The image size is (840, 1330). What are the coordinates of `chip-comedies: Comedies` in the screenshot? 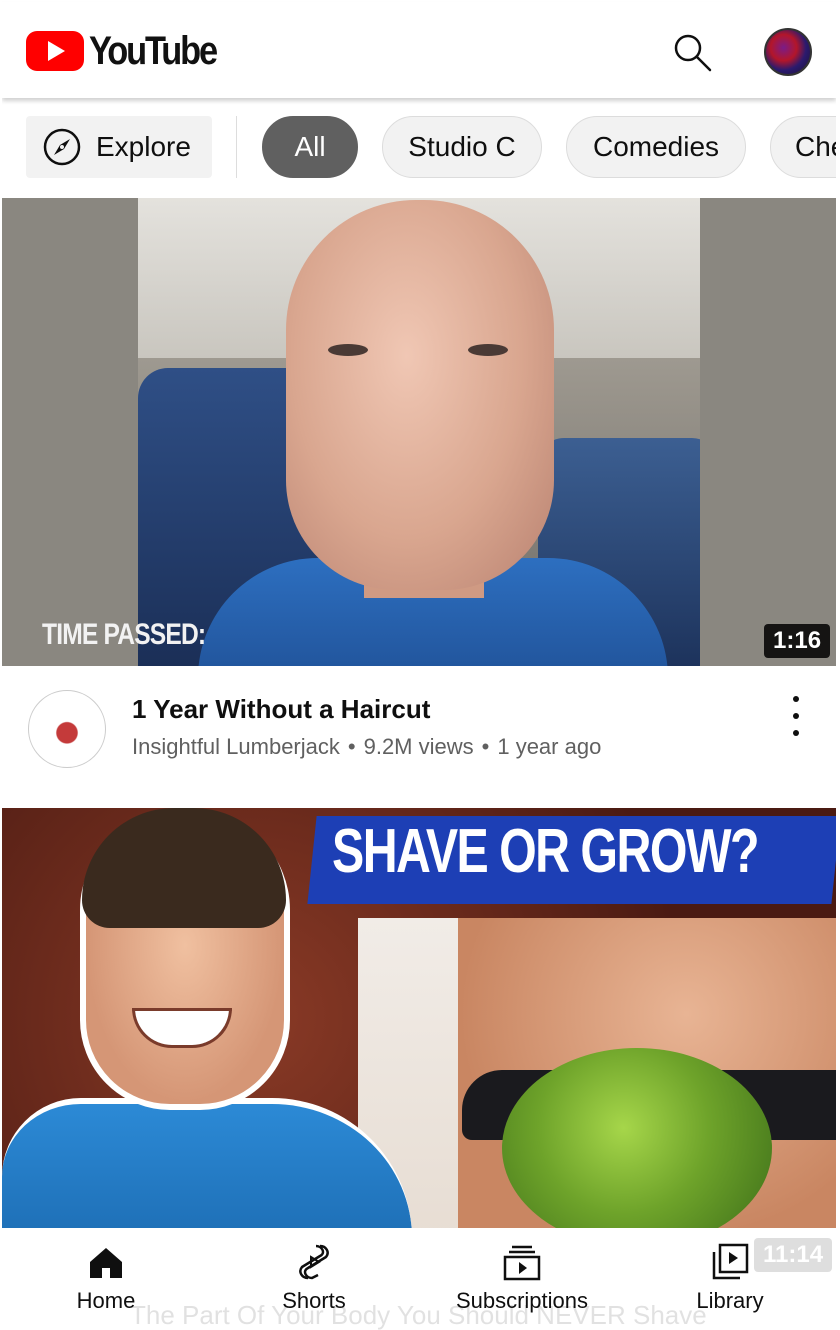 It's located at (656, 147).